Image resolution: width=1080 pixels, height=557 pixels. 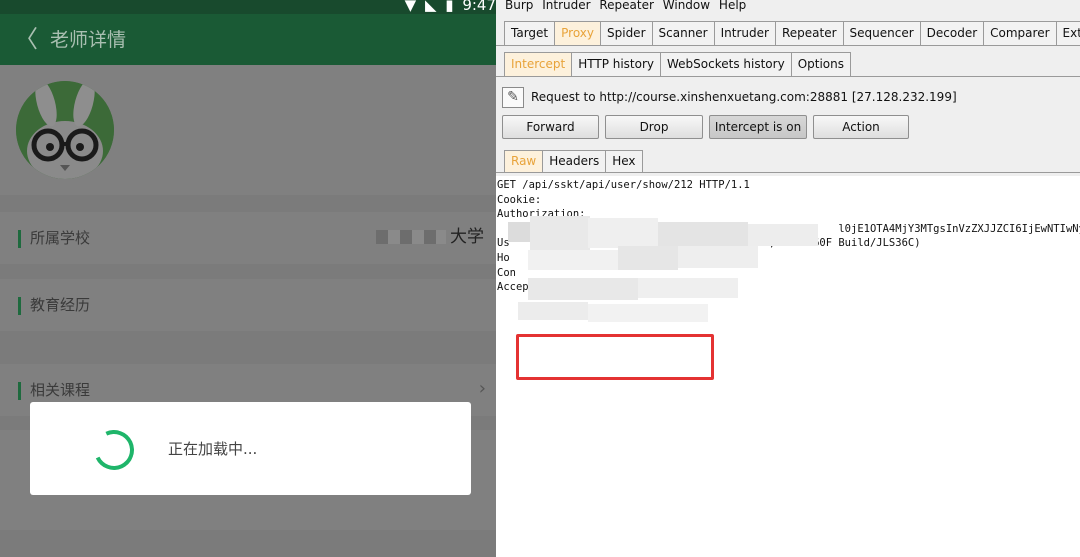 I want to click on status-time: 9:47, so click(x=479, y=7).